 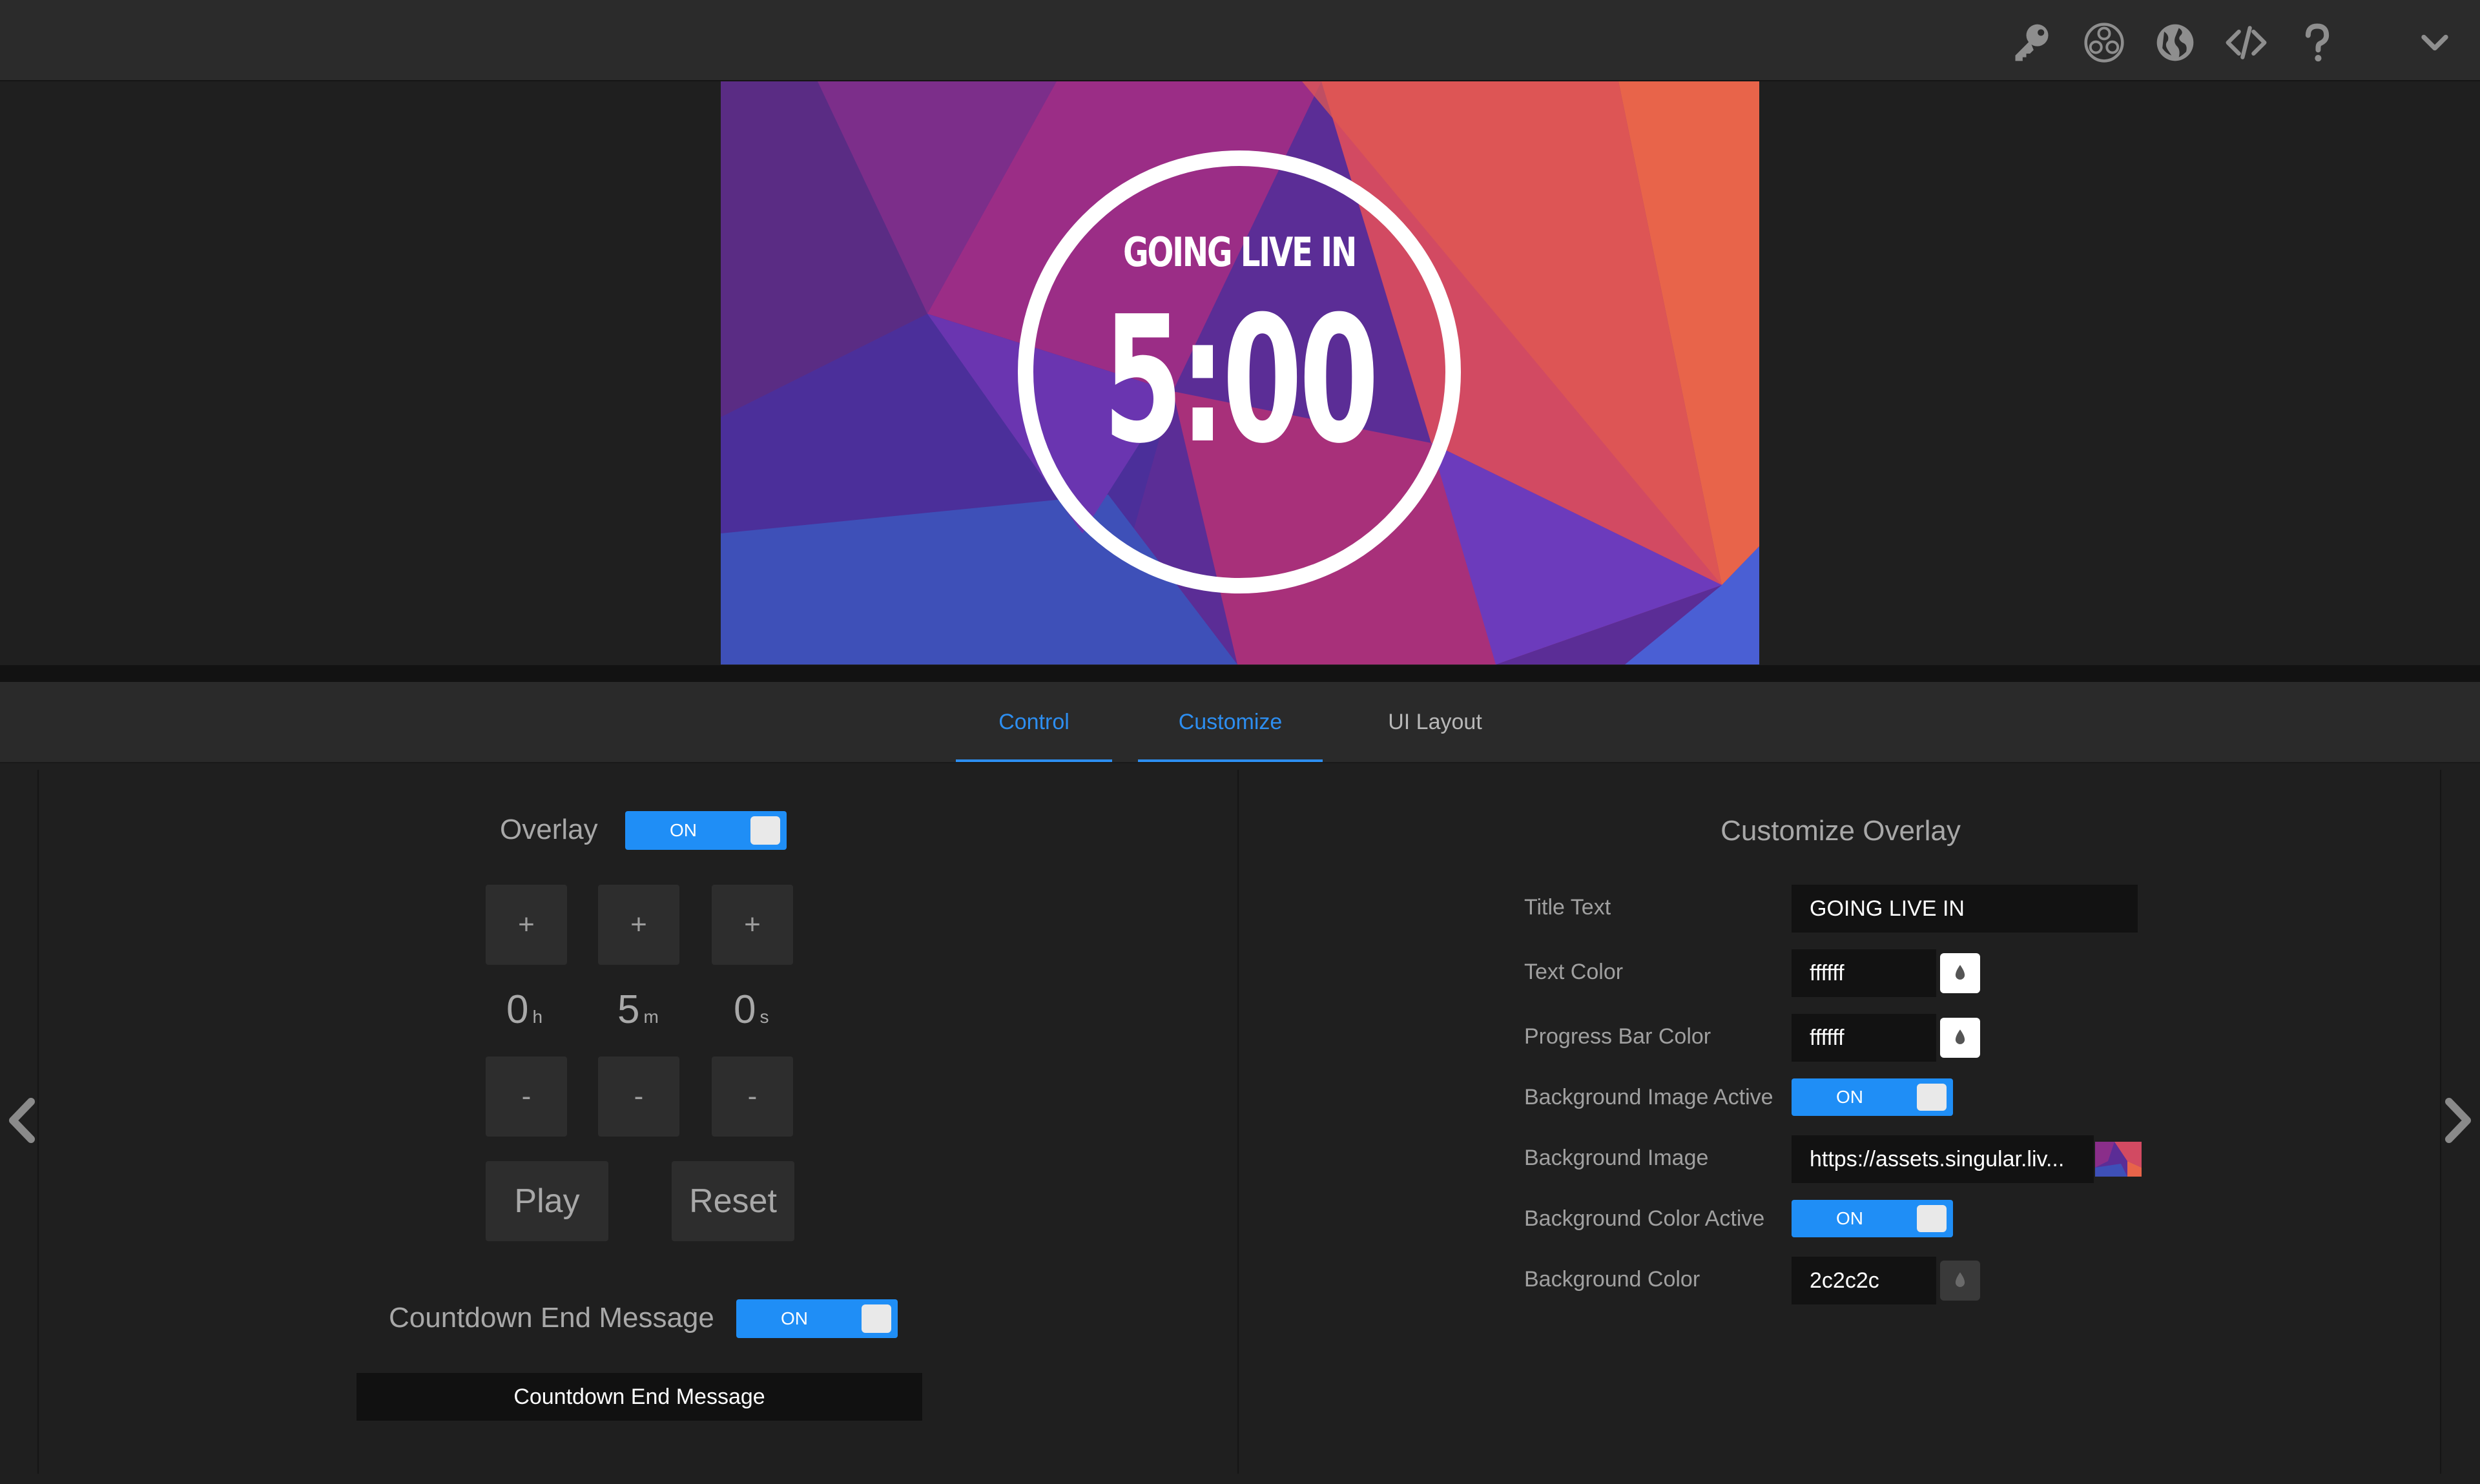 I want to click on title-text-label: Title Text, so click(x=1567, y=907).